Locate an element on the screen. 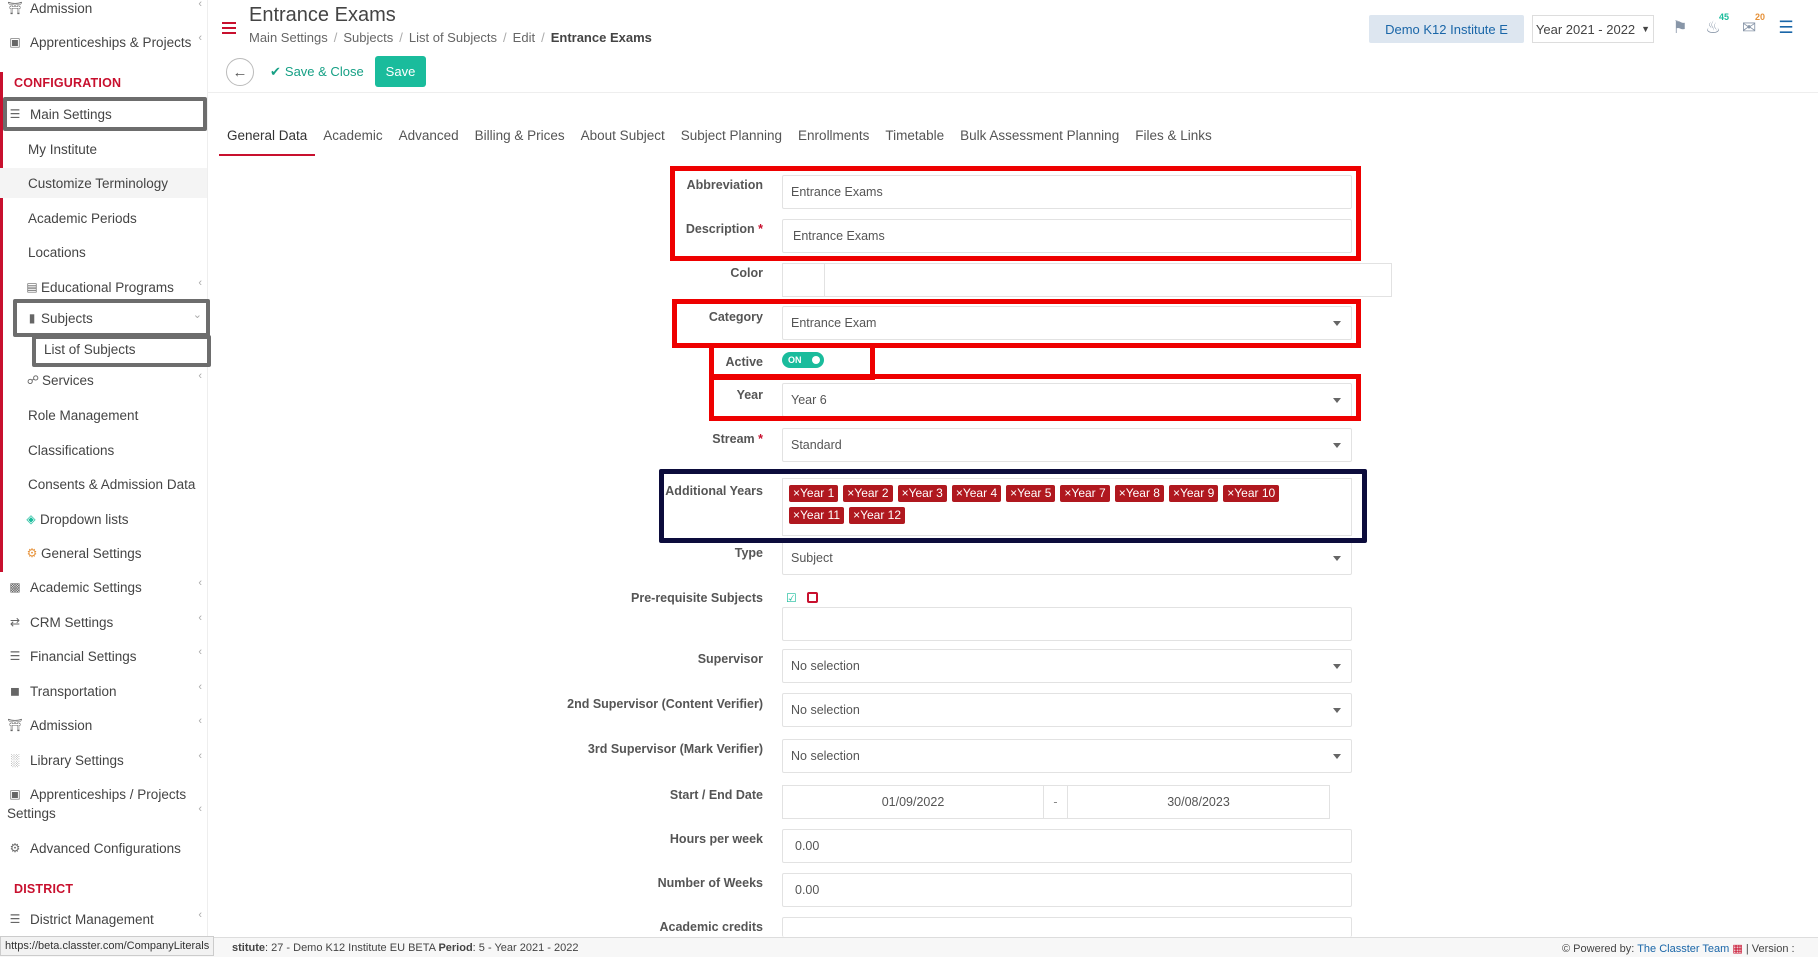 The image size is (1818, 957). sidebar-item-consents: Consents & Admission Data is located at coordinates (103, 484).